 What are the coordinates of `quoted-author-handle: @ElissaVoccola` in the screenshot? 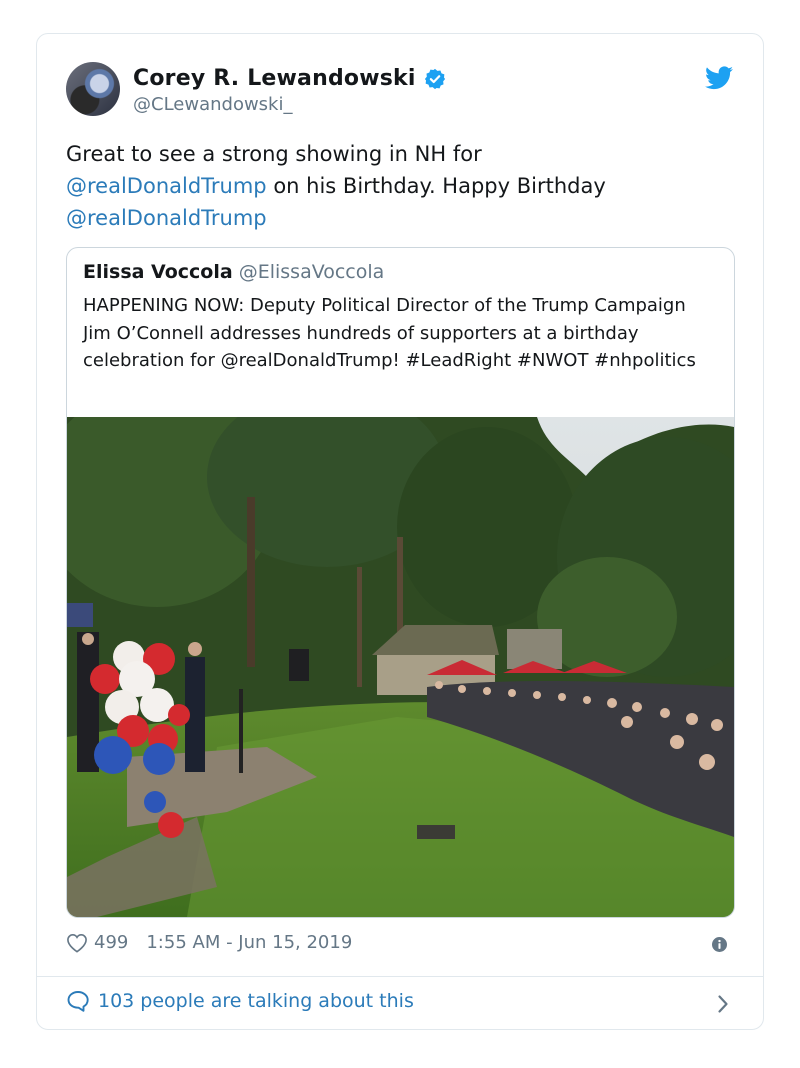 It's located at (312, 272).